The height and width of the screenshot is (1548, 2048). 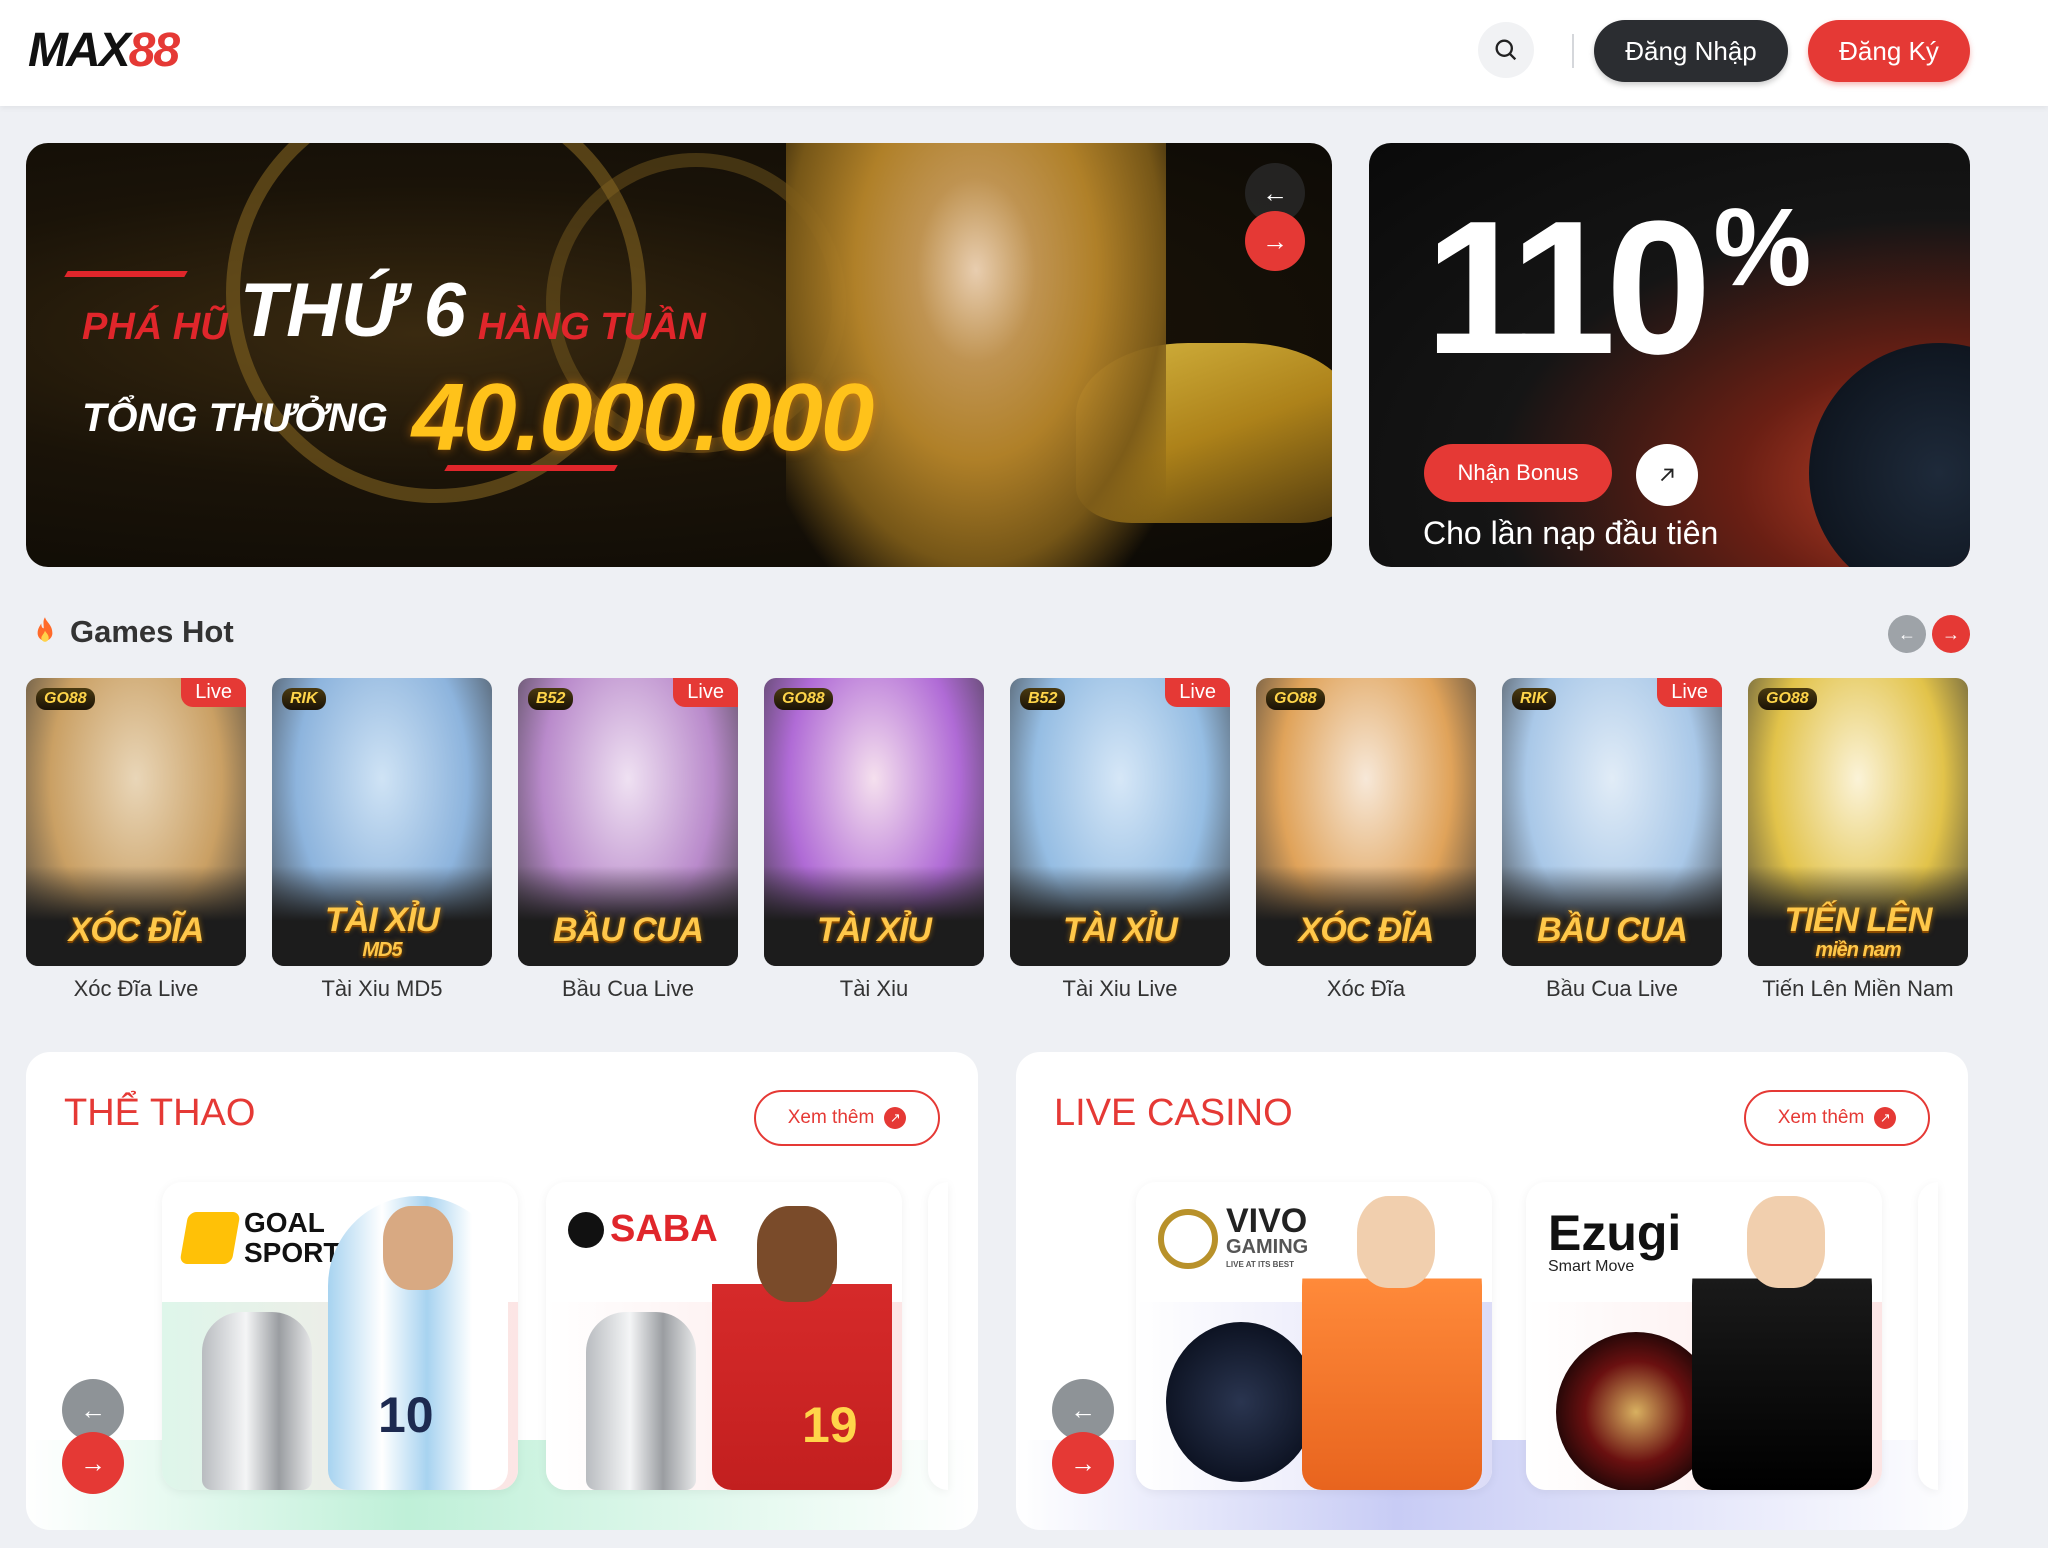 What do you see at coordinates (1083, 1463) in the screenshot?
I see `casino-next-button: →` at bounding box center [1083, 1463].